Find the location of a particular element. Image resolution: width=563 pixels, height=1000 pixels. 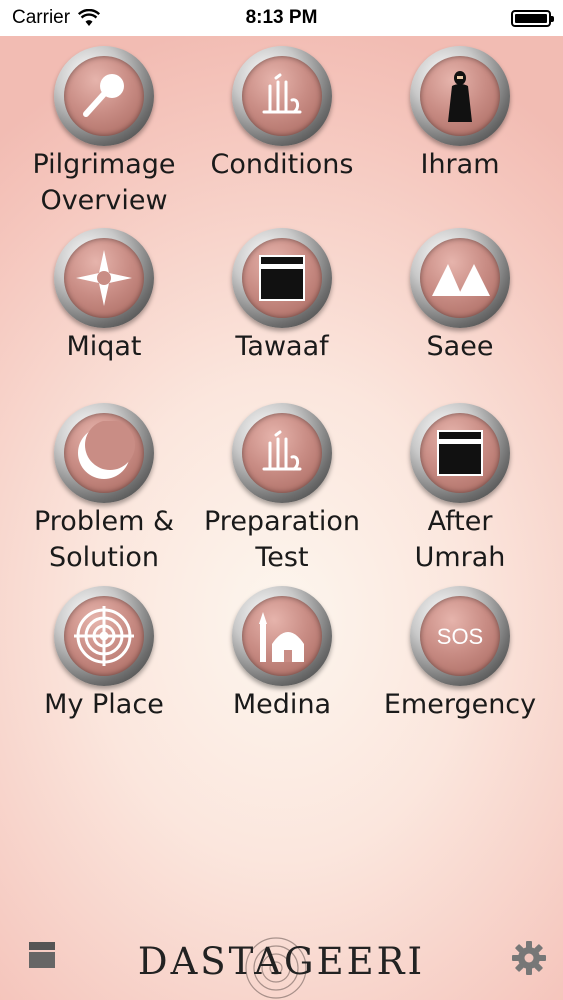

mountains-icon is located at coordinates (460, 278).